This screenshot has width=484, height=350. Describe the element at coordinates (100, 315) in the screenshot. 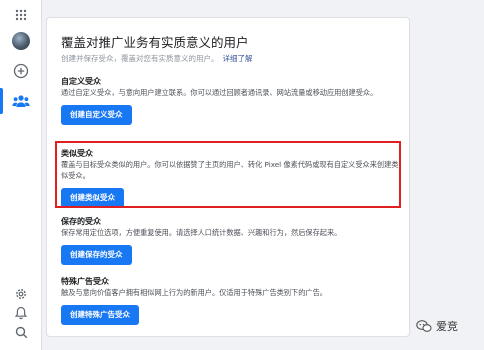

I see `create-special-ad-audience-button: 创建特殊广告受众` at that location.